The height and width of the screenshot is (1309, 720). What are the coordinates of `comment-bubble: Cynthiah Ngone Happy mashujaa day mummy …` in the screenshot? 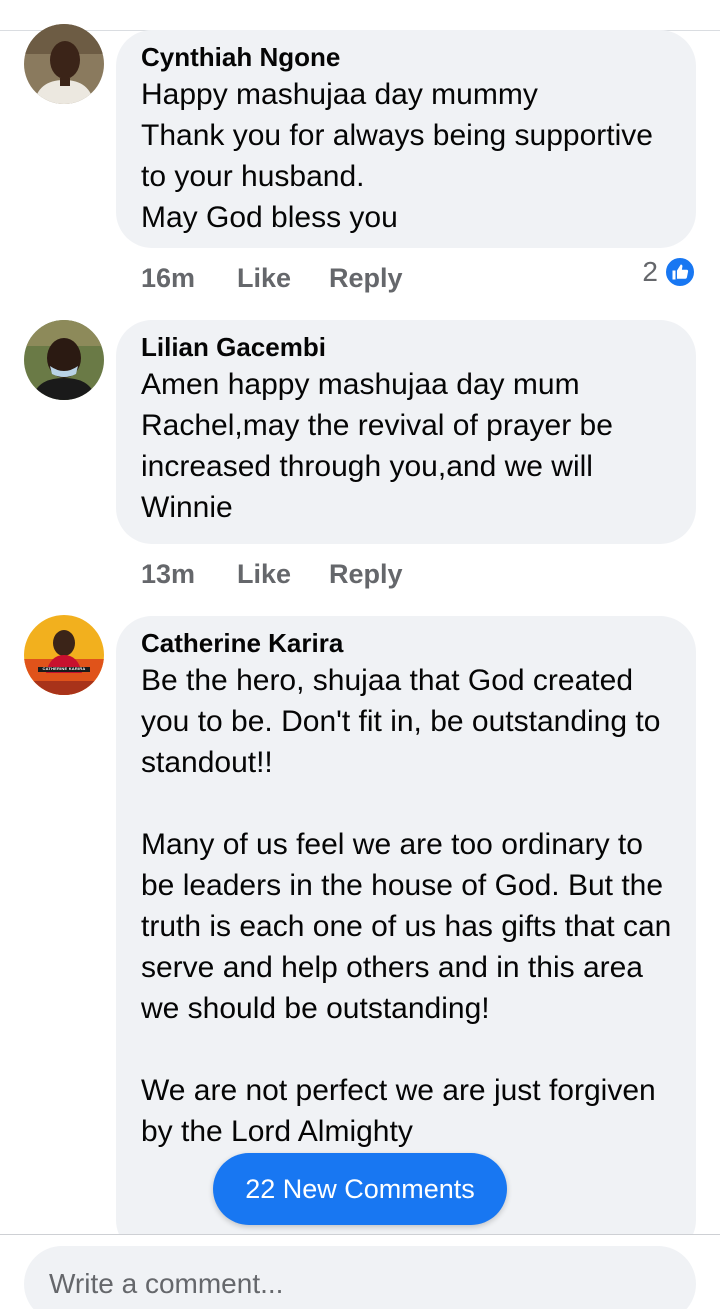 It's located at (406, 139).